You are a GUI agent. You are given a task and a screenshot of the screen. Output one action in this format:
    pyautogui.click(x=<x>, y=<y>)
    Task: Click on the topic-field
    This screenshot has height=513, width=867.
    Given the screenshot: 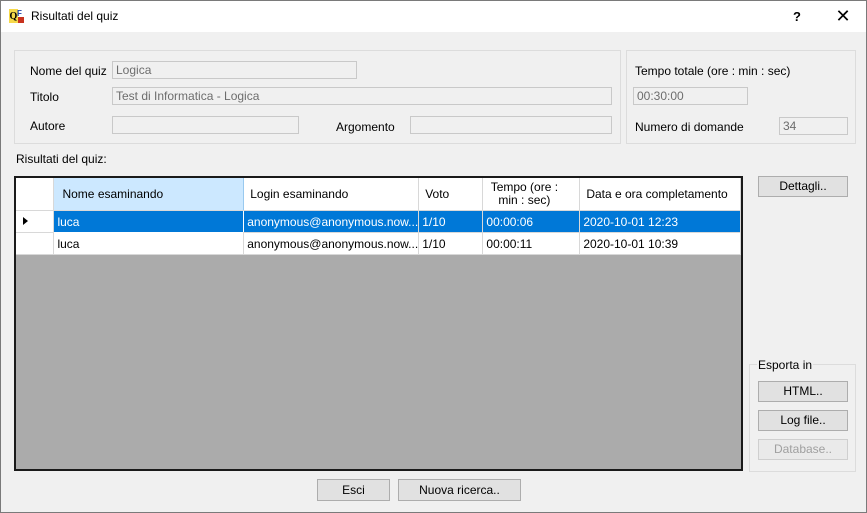 What is the action you would take?
    pyautogui.click(x=511, y=125)
    